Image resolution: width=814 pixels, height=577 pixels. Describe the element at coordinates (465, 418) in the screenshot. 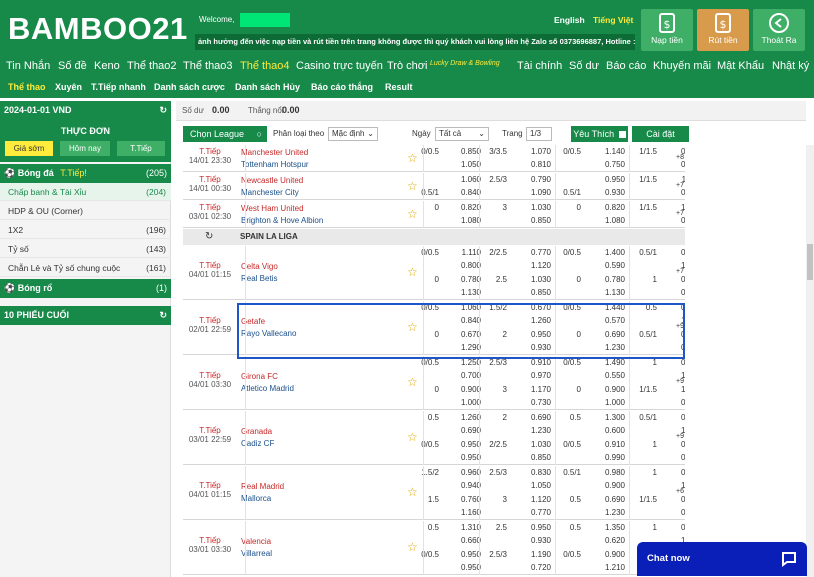

I see `odds-value: 1.260` at that location.